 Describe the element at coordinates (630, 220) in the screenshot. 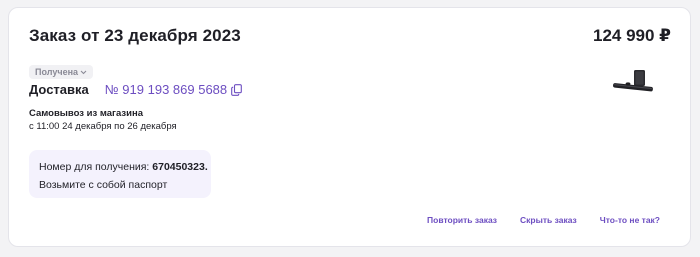

I see `report-problem-link: Что-то не так?` at that location.